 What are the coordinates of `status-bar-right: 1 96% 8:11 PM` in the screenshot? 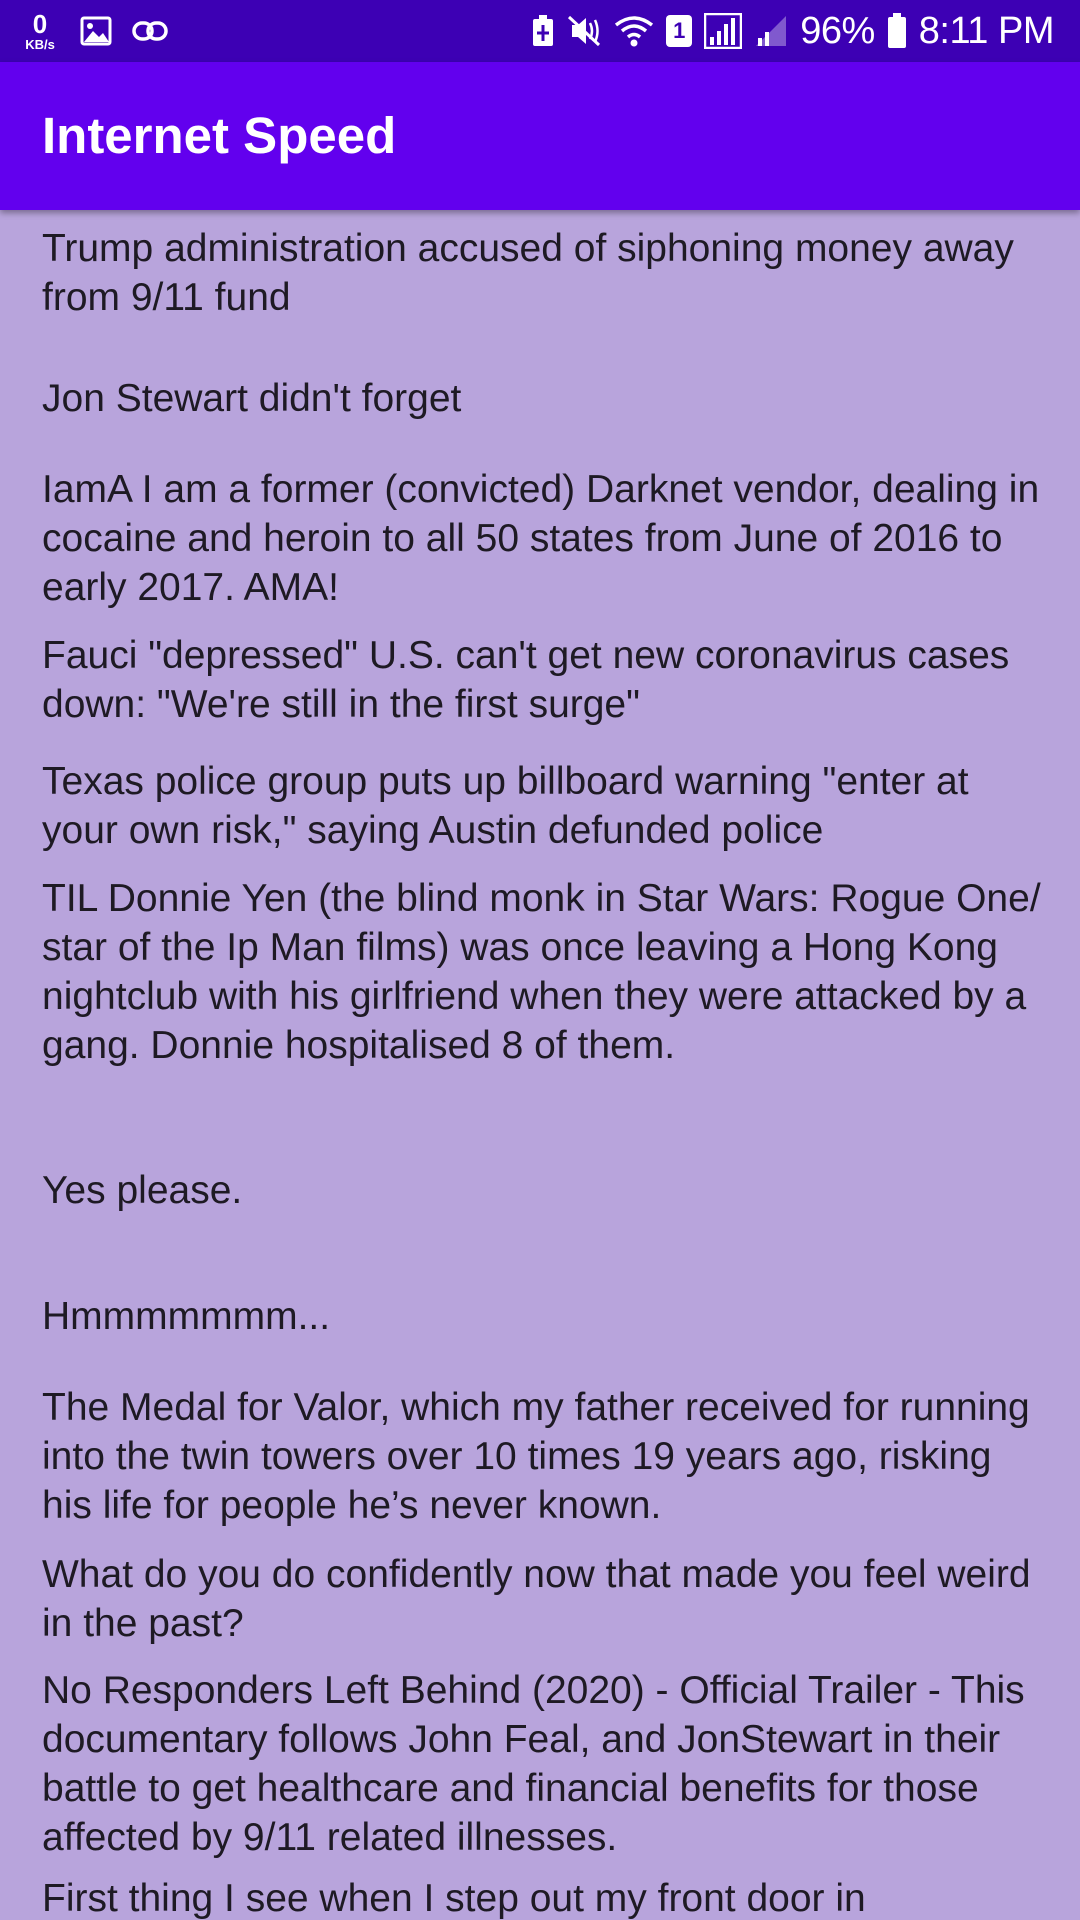 It's located at (793, 31).